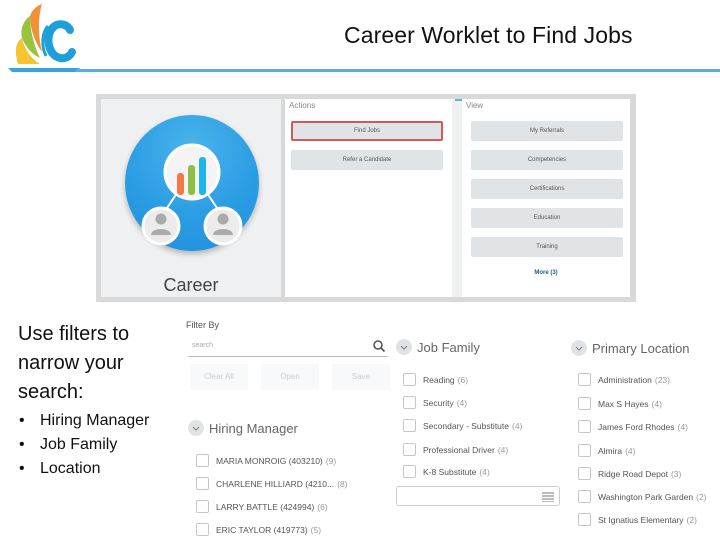  Describe the element at coordinates (79, 444) in the screenshot. I see `bullet-text: Job Family` at that location.